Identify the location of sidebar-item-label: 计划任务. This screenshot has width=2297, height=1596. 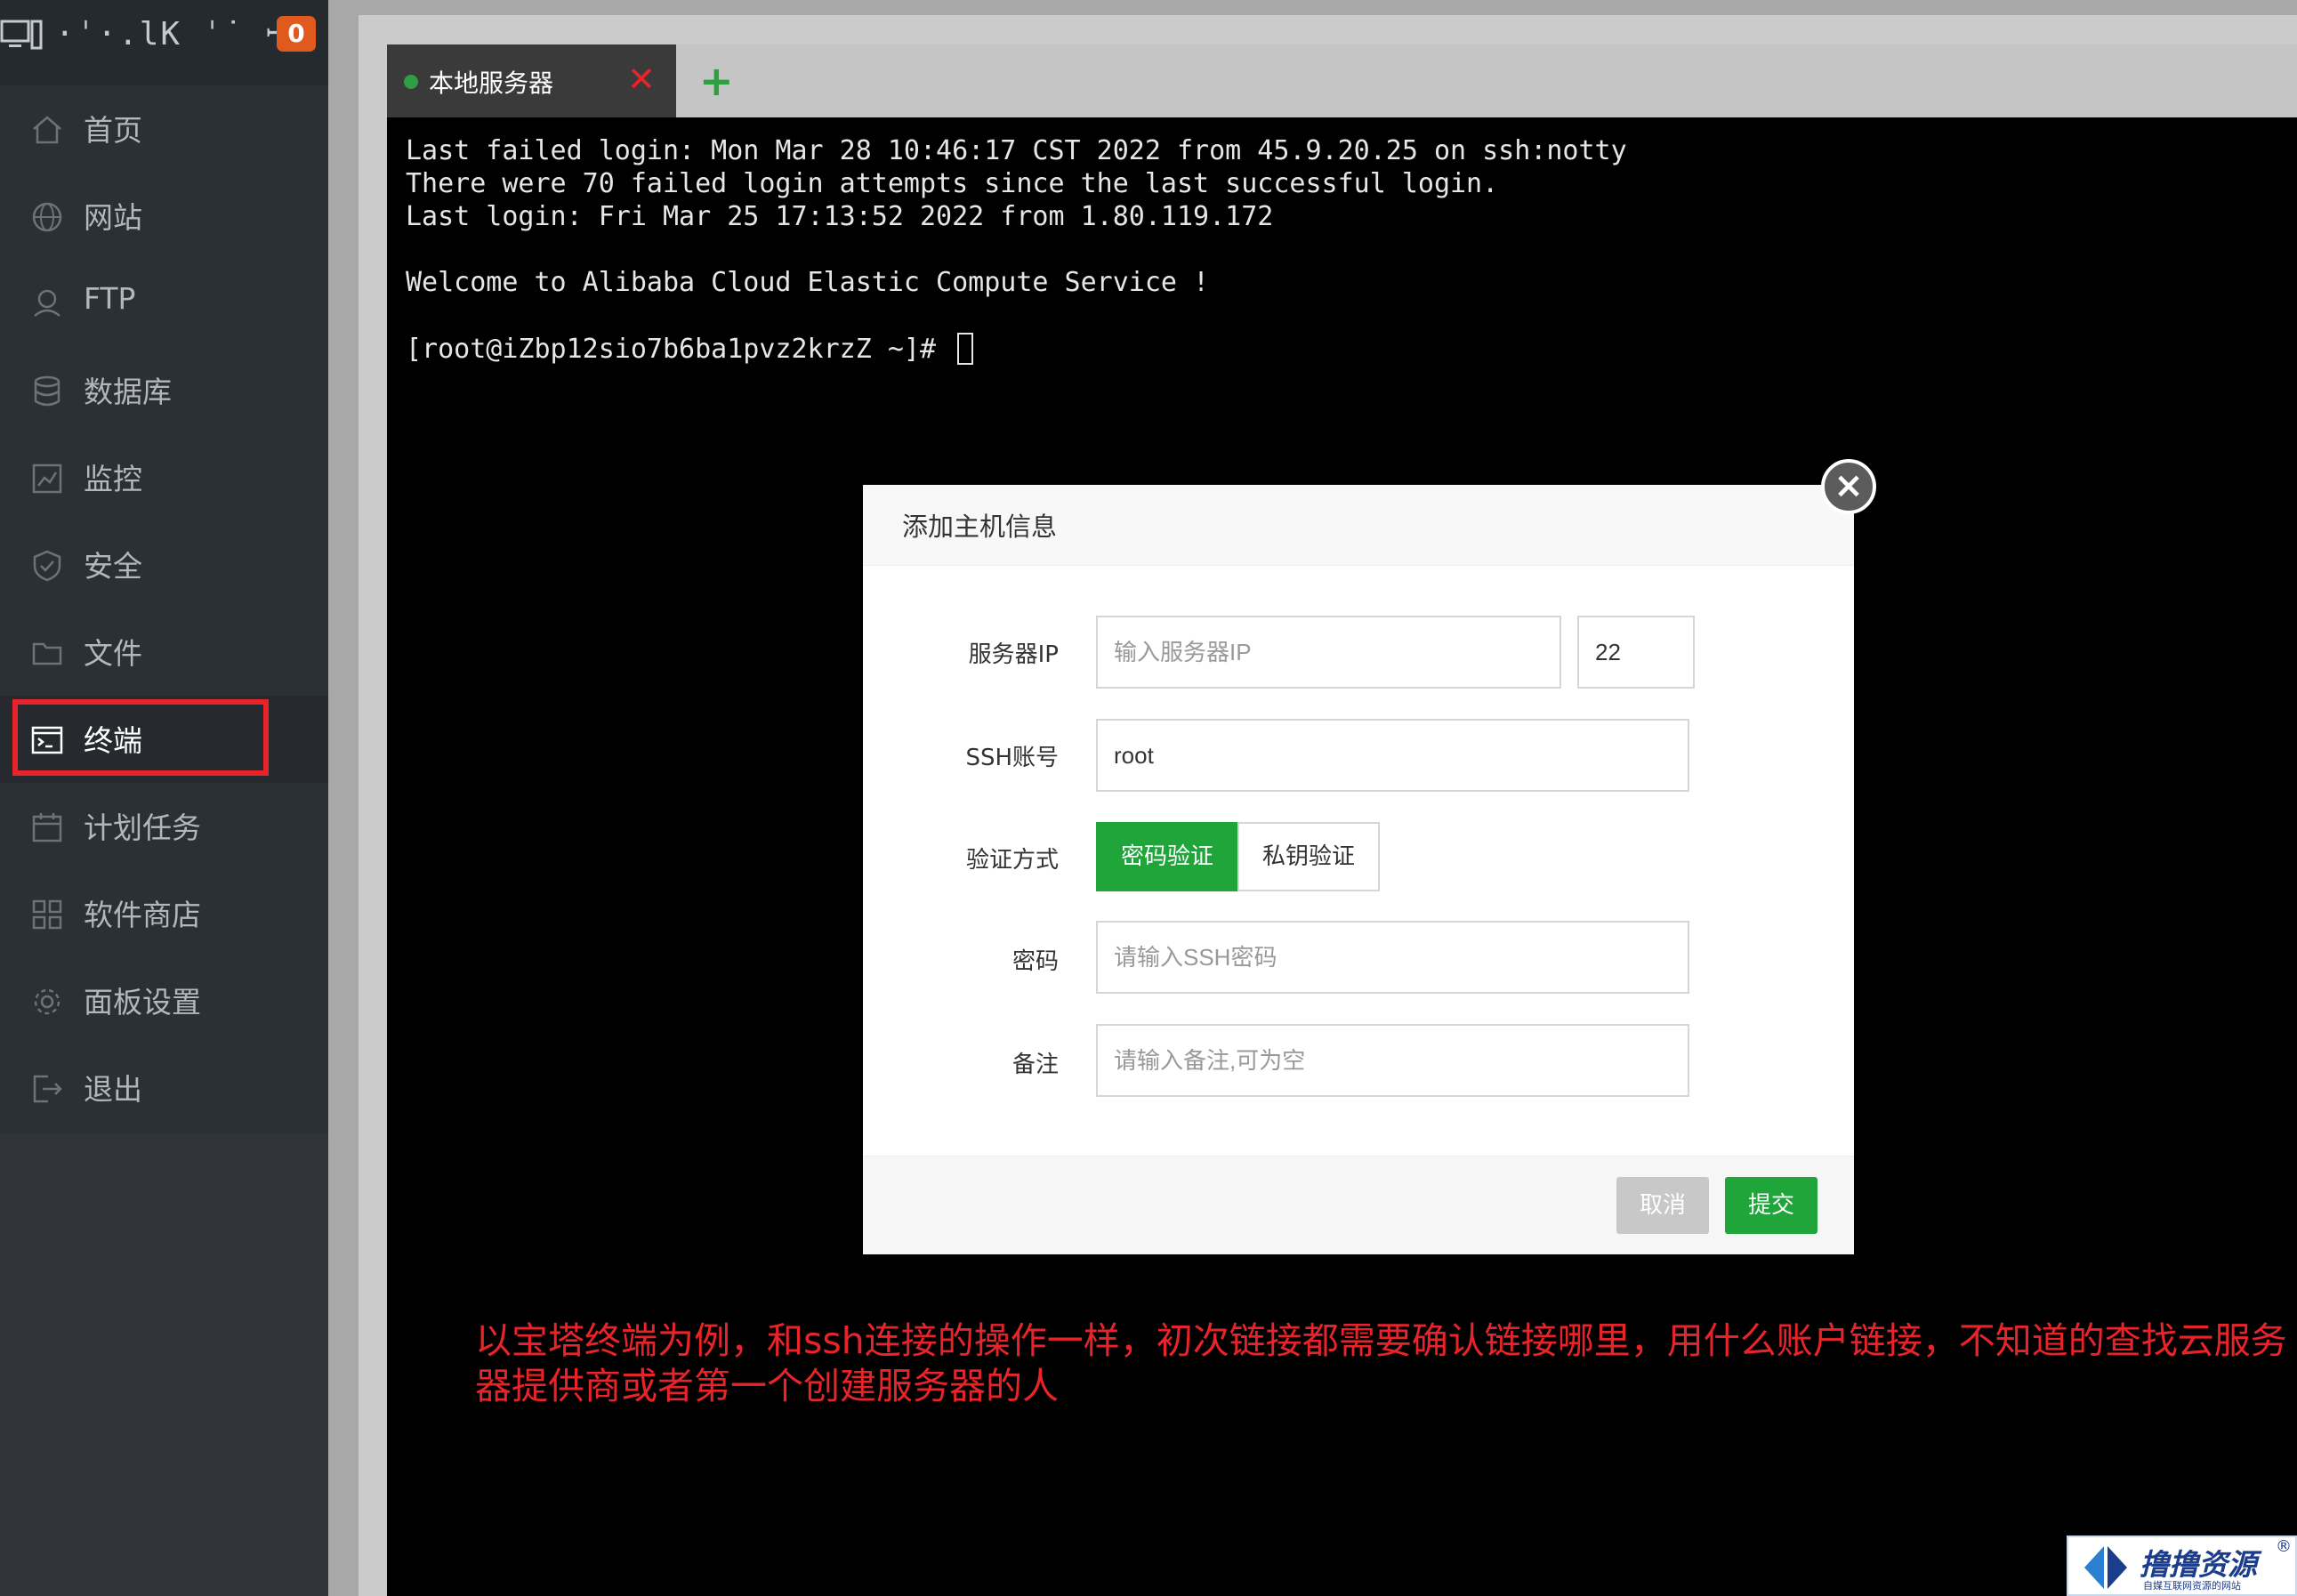
(142, 827).